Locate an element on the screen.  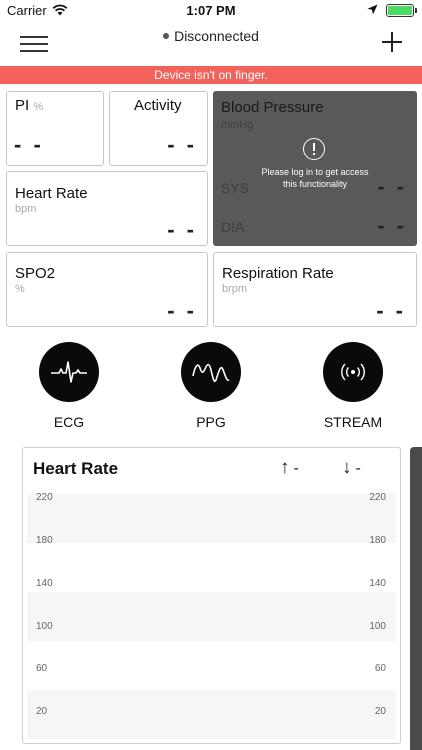
ecg-waveform-icon is located at coordinates (69, 372).